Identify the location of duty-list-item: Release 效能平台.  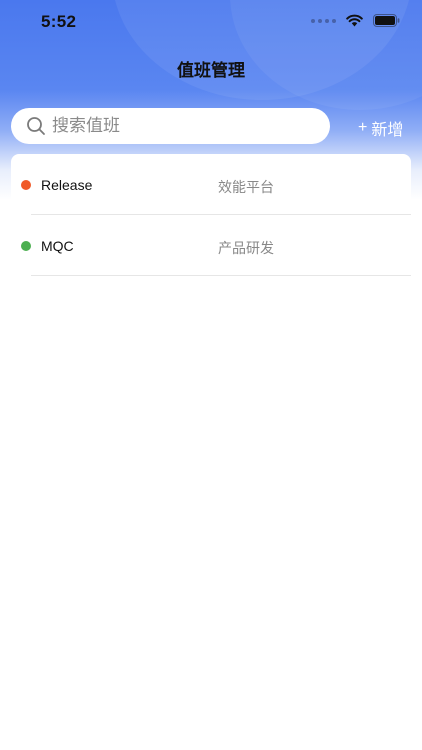
(211, 184).